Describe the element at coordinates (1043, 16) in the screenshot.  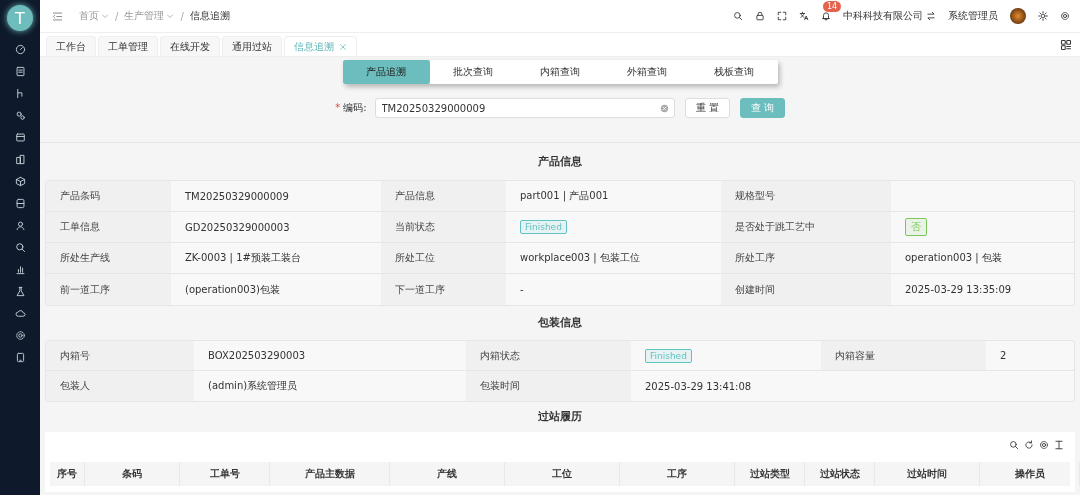
I see `sun-icon` at that location.